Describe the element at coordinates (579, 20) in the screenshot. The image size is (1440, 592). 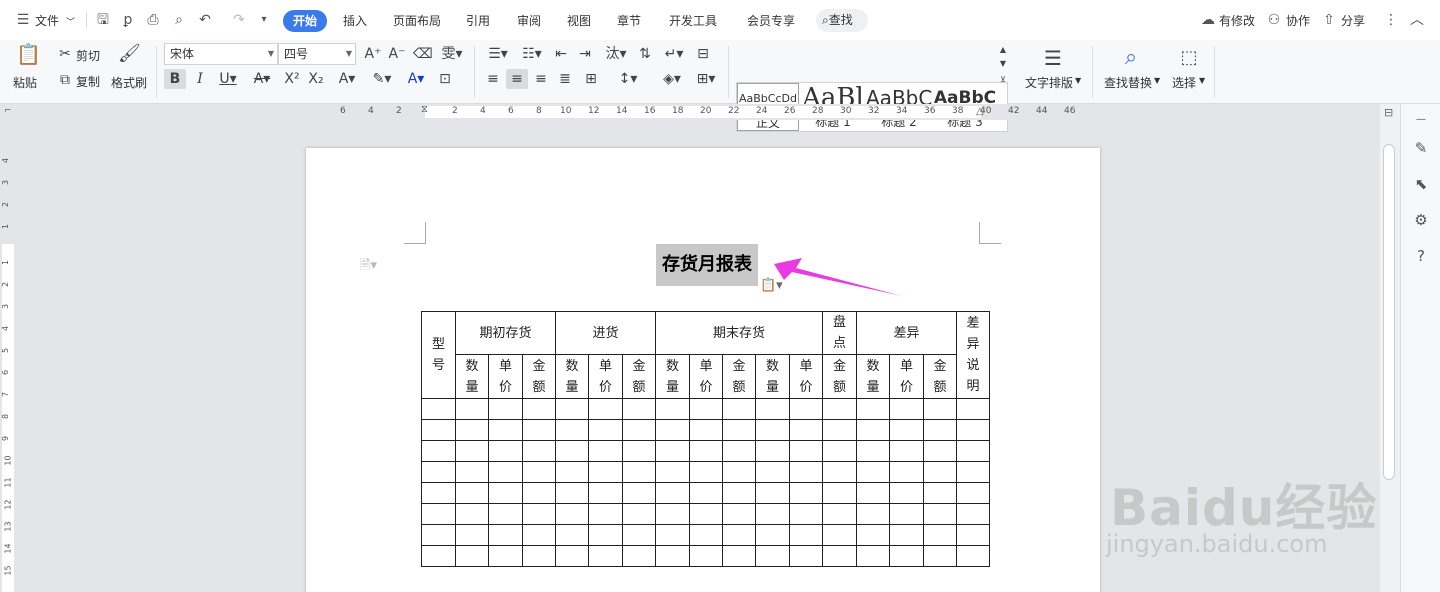
I see `tab-view: 视图` at that location.